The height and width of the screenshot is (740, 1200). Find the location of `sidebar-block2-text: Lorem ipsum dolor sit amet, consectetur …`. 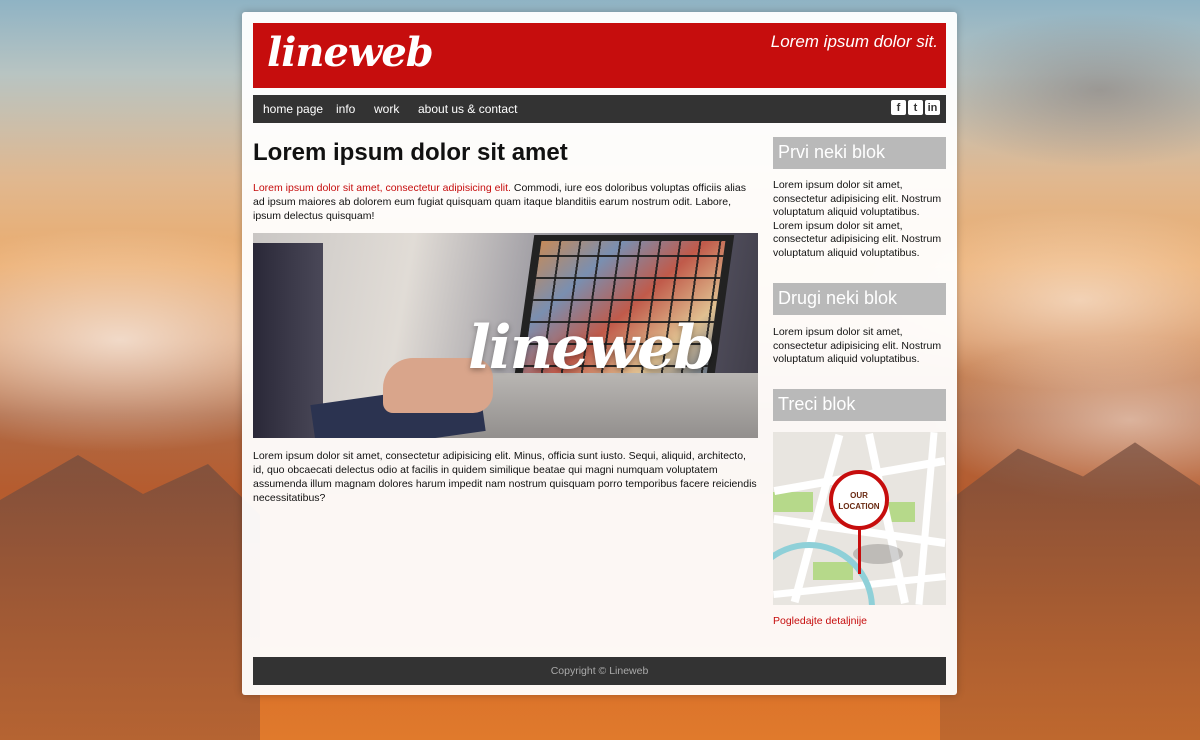

sidebar-block2-text: Lorem ipsum dolor sit amet, consectetur … is located at coordinates (857, 346).